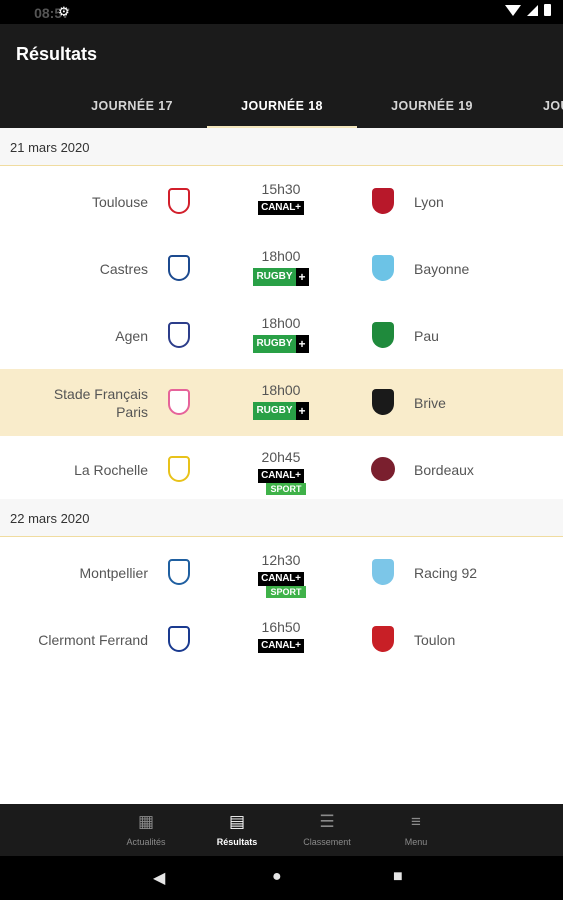  I want to click on nav-menu: ≡ Menu, so click(416, 830).